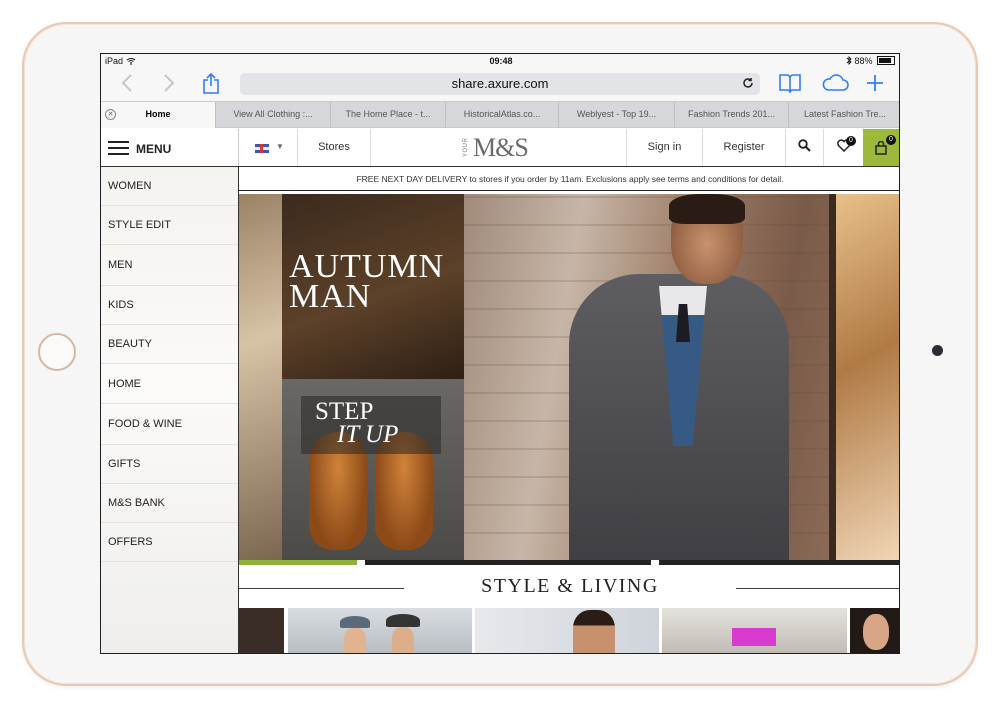 This screenshot has height=708, width=1000. I want to click on stores-link: Stores, so click(333, 147).